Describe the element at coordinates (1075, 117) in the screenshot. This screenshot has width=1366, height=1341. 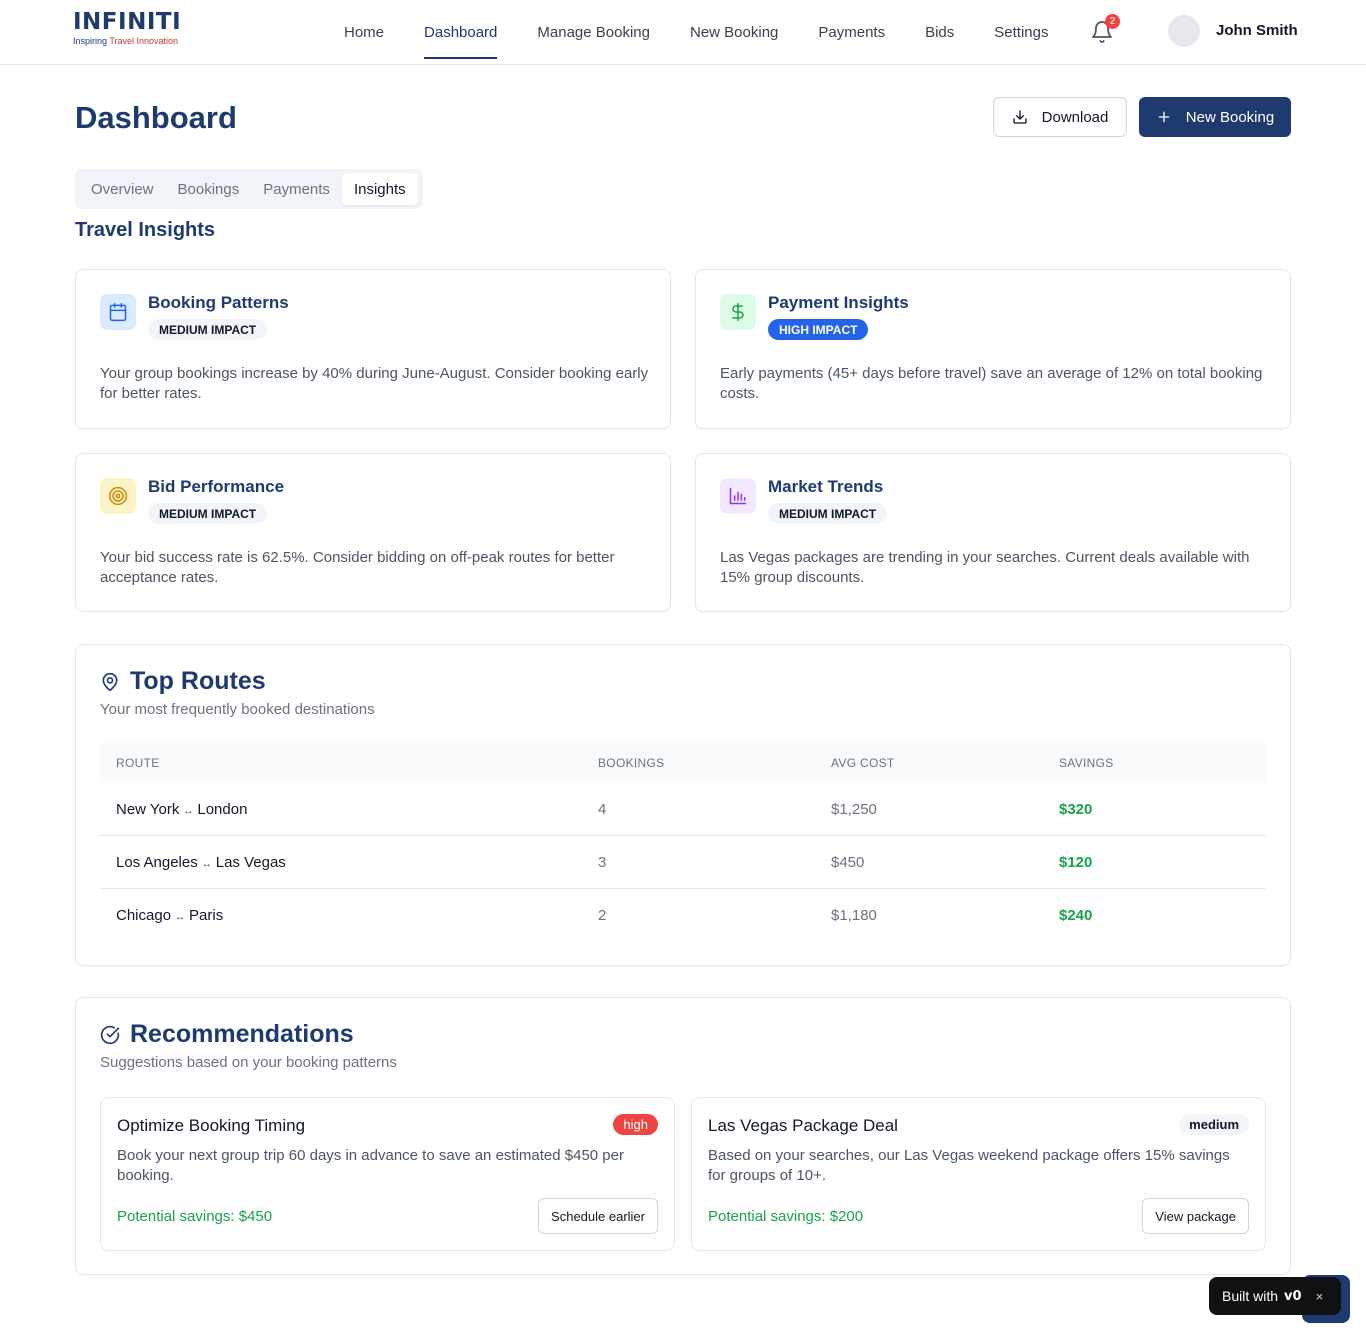
I see `download-label: Download` at that location.